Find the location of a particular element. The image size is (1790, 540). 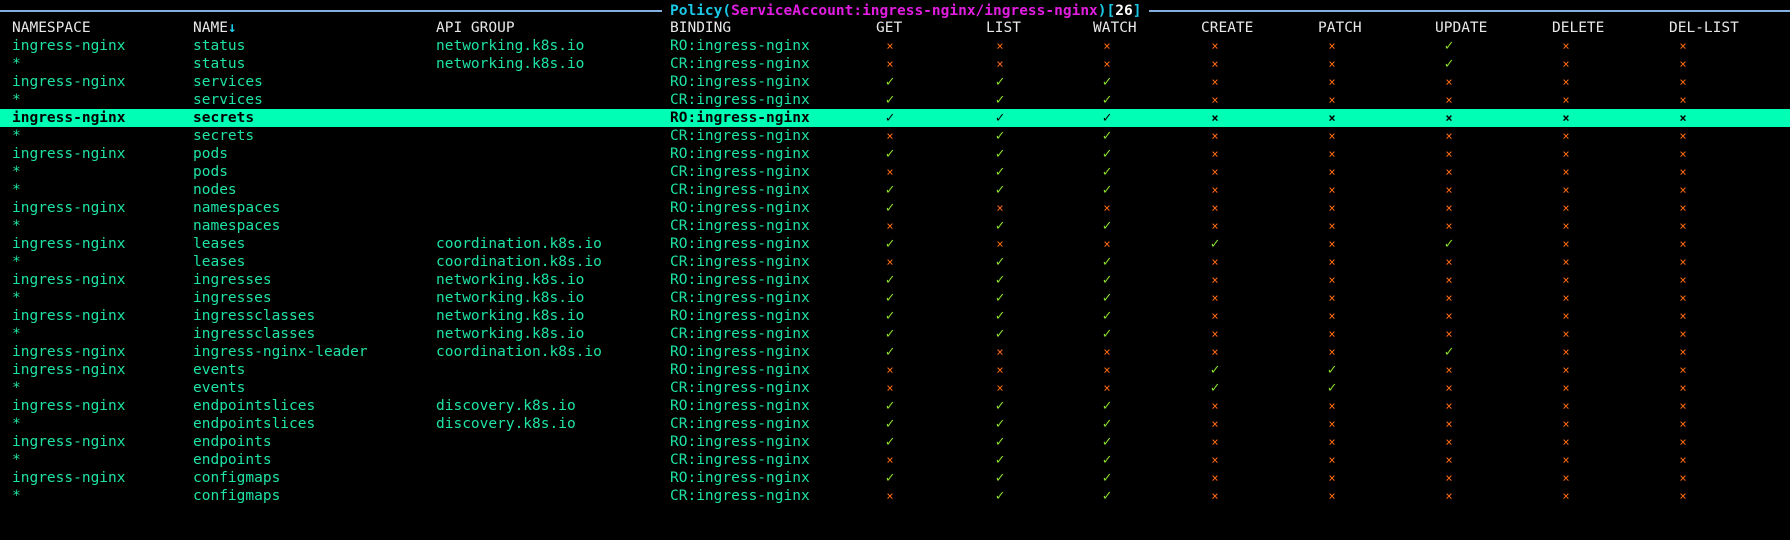

name-cell: leases is located at coordinates (219, 262).